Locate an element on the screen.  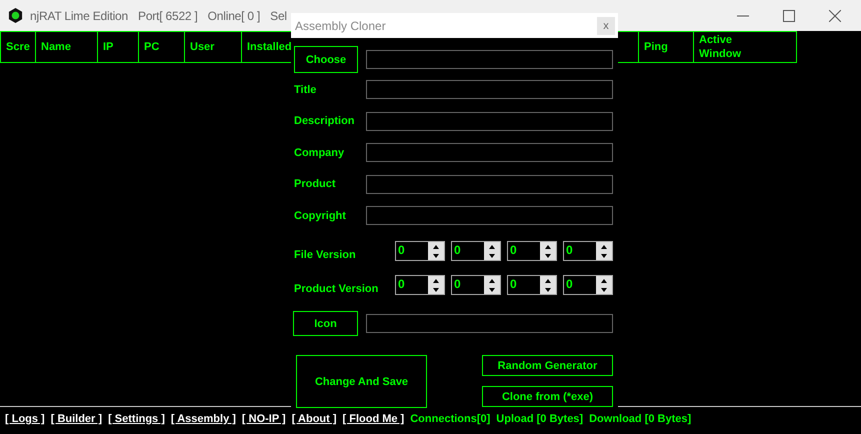
dialog-title: Assembly Cloner is located at coordinates (340, 25).